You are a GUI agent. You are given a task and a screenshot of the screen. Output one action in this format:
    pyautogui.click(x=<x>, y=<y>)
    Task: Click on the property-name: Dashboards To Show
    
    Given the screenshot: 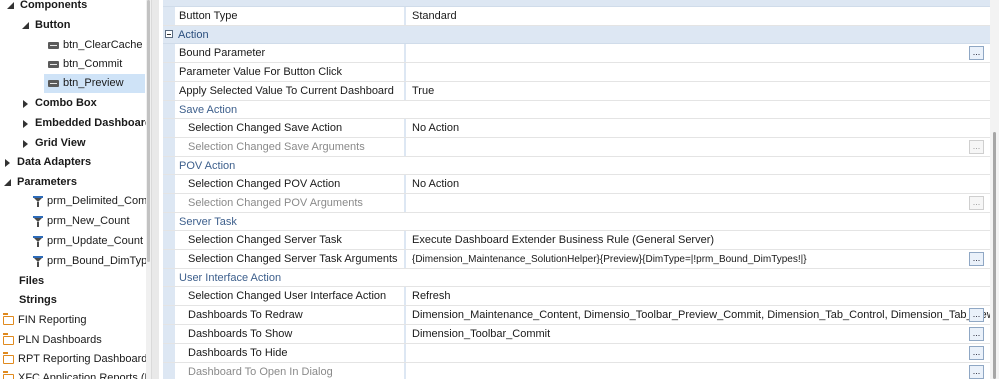 What is the action you would take?
    pyautogui.click(x=290, y=334)
    